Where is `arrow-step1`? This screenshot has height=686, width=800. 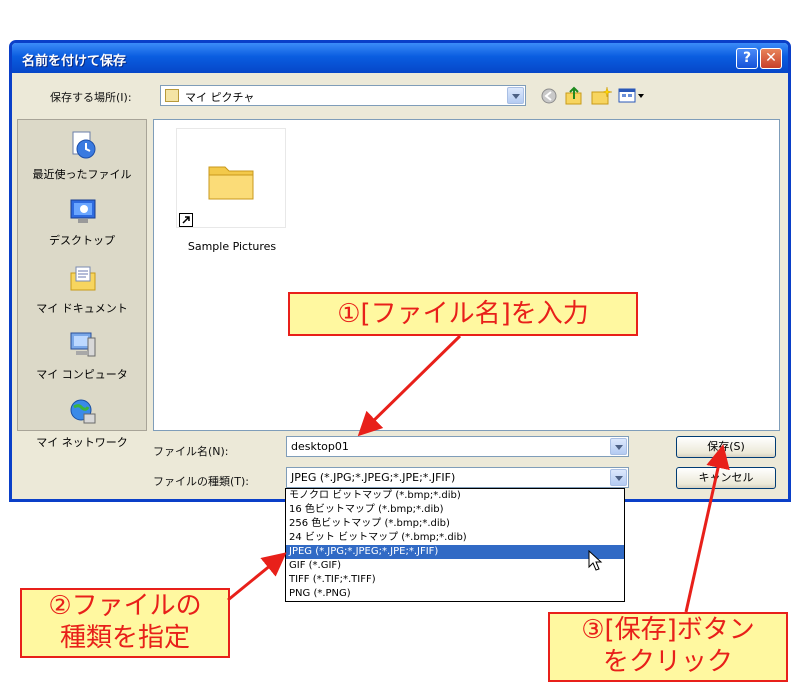
arrow-step1 is located at coordinates (409, 385).